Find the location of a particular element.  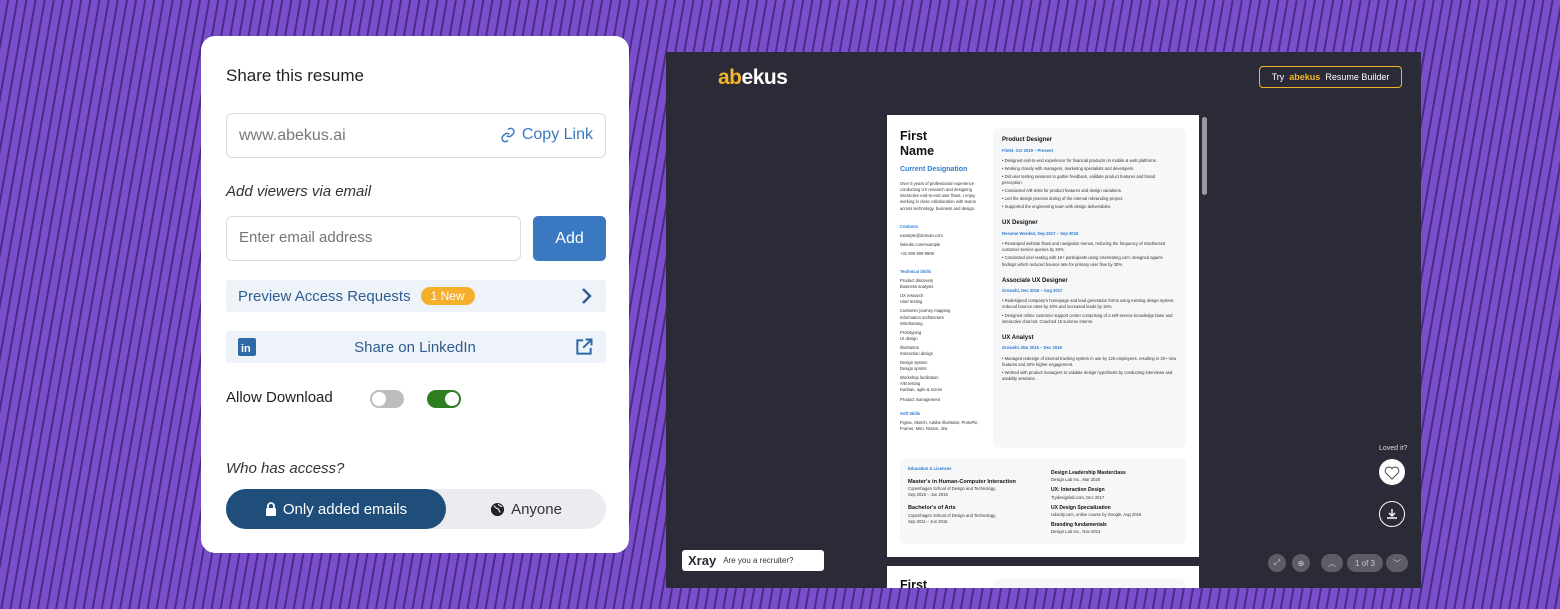

xray-text: Are you a recruiter? is located at coordinates (758, 560).